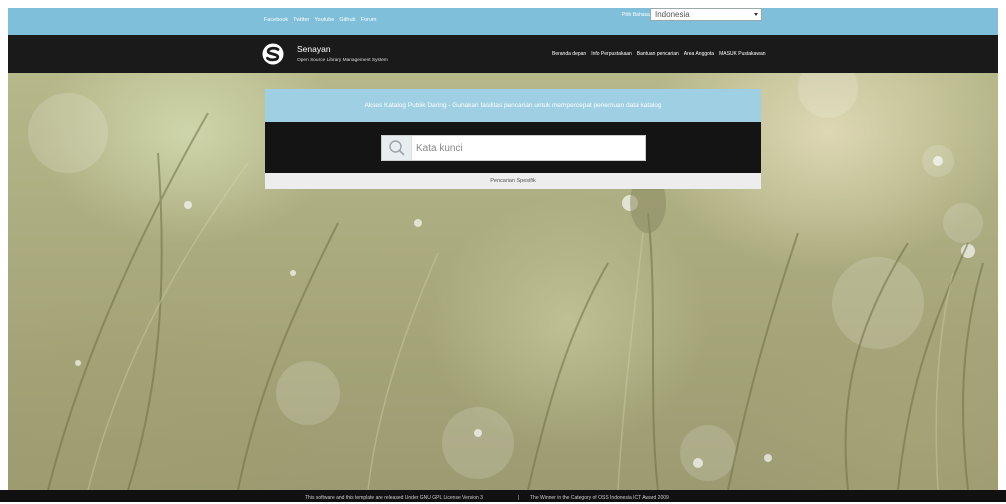 This screenshot has width=1006, height=504. I want to click on nav-library-info: Info Perpustakaan, so click(611, 54).